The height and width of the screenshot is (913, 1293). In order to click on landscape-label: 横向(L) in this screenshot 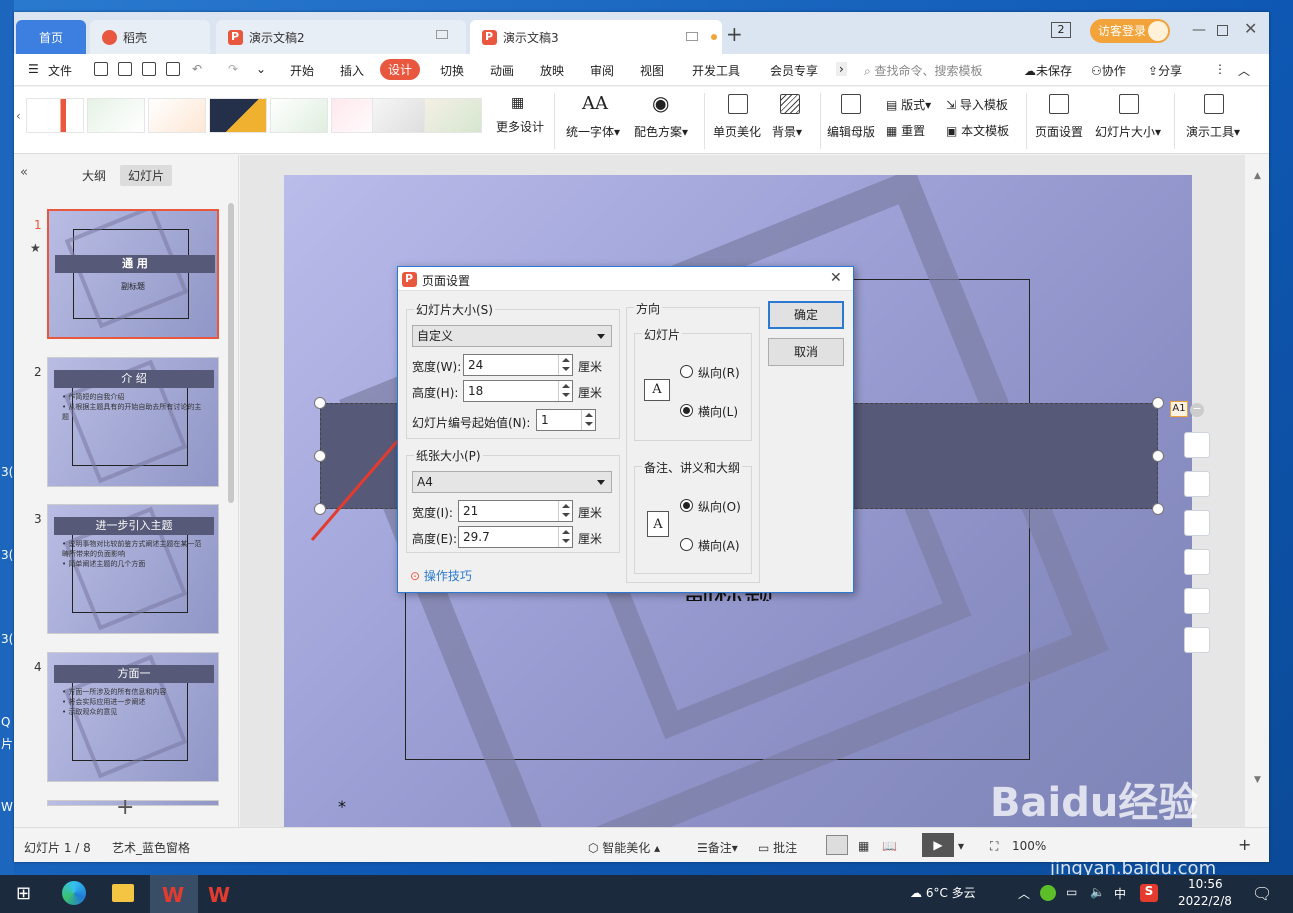, I will do `click(718, 412)`.